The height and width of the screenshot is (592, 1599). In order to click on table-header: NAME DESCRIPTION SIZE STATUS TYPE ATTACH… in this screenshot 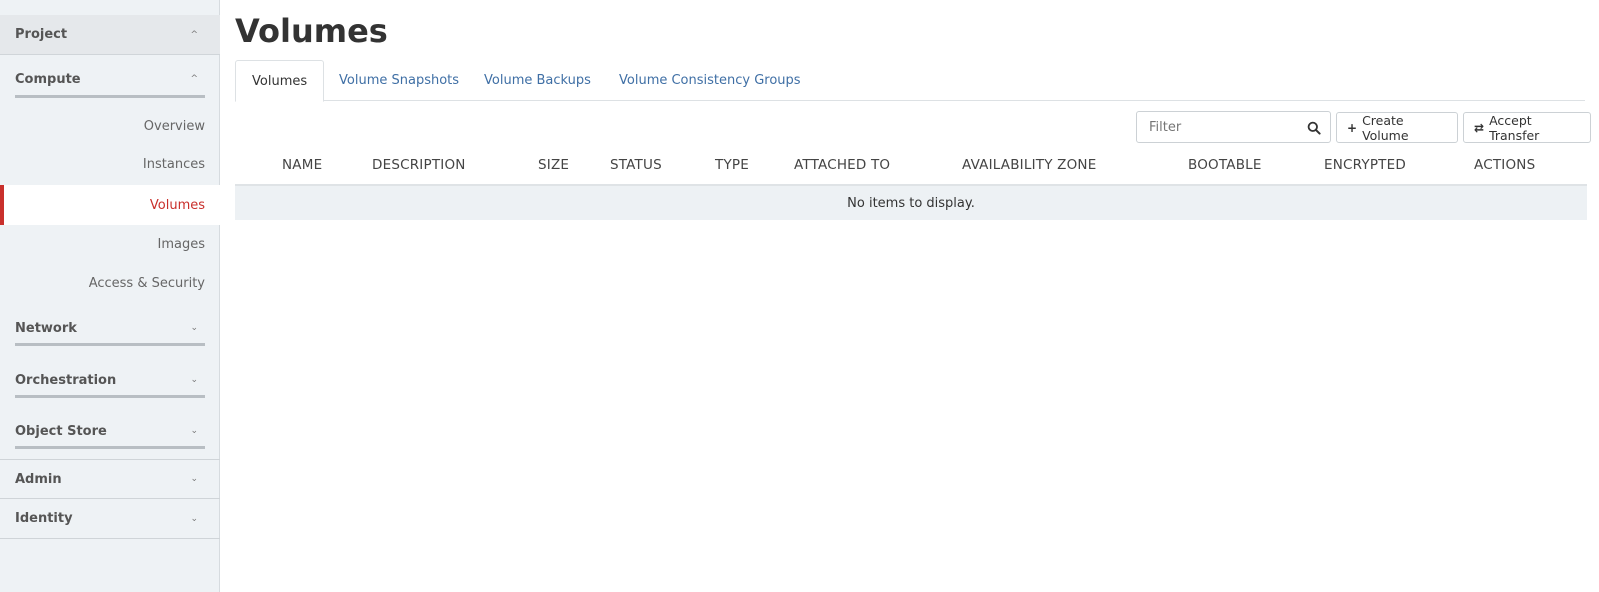, I will do `click(911, 166)`.